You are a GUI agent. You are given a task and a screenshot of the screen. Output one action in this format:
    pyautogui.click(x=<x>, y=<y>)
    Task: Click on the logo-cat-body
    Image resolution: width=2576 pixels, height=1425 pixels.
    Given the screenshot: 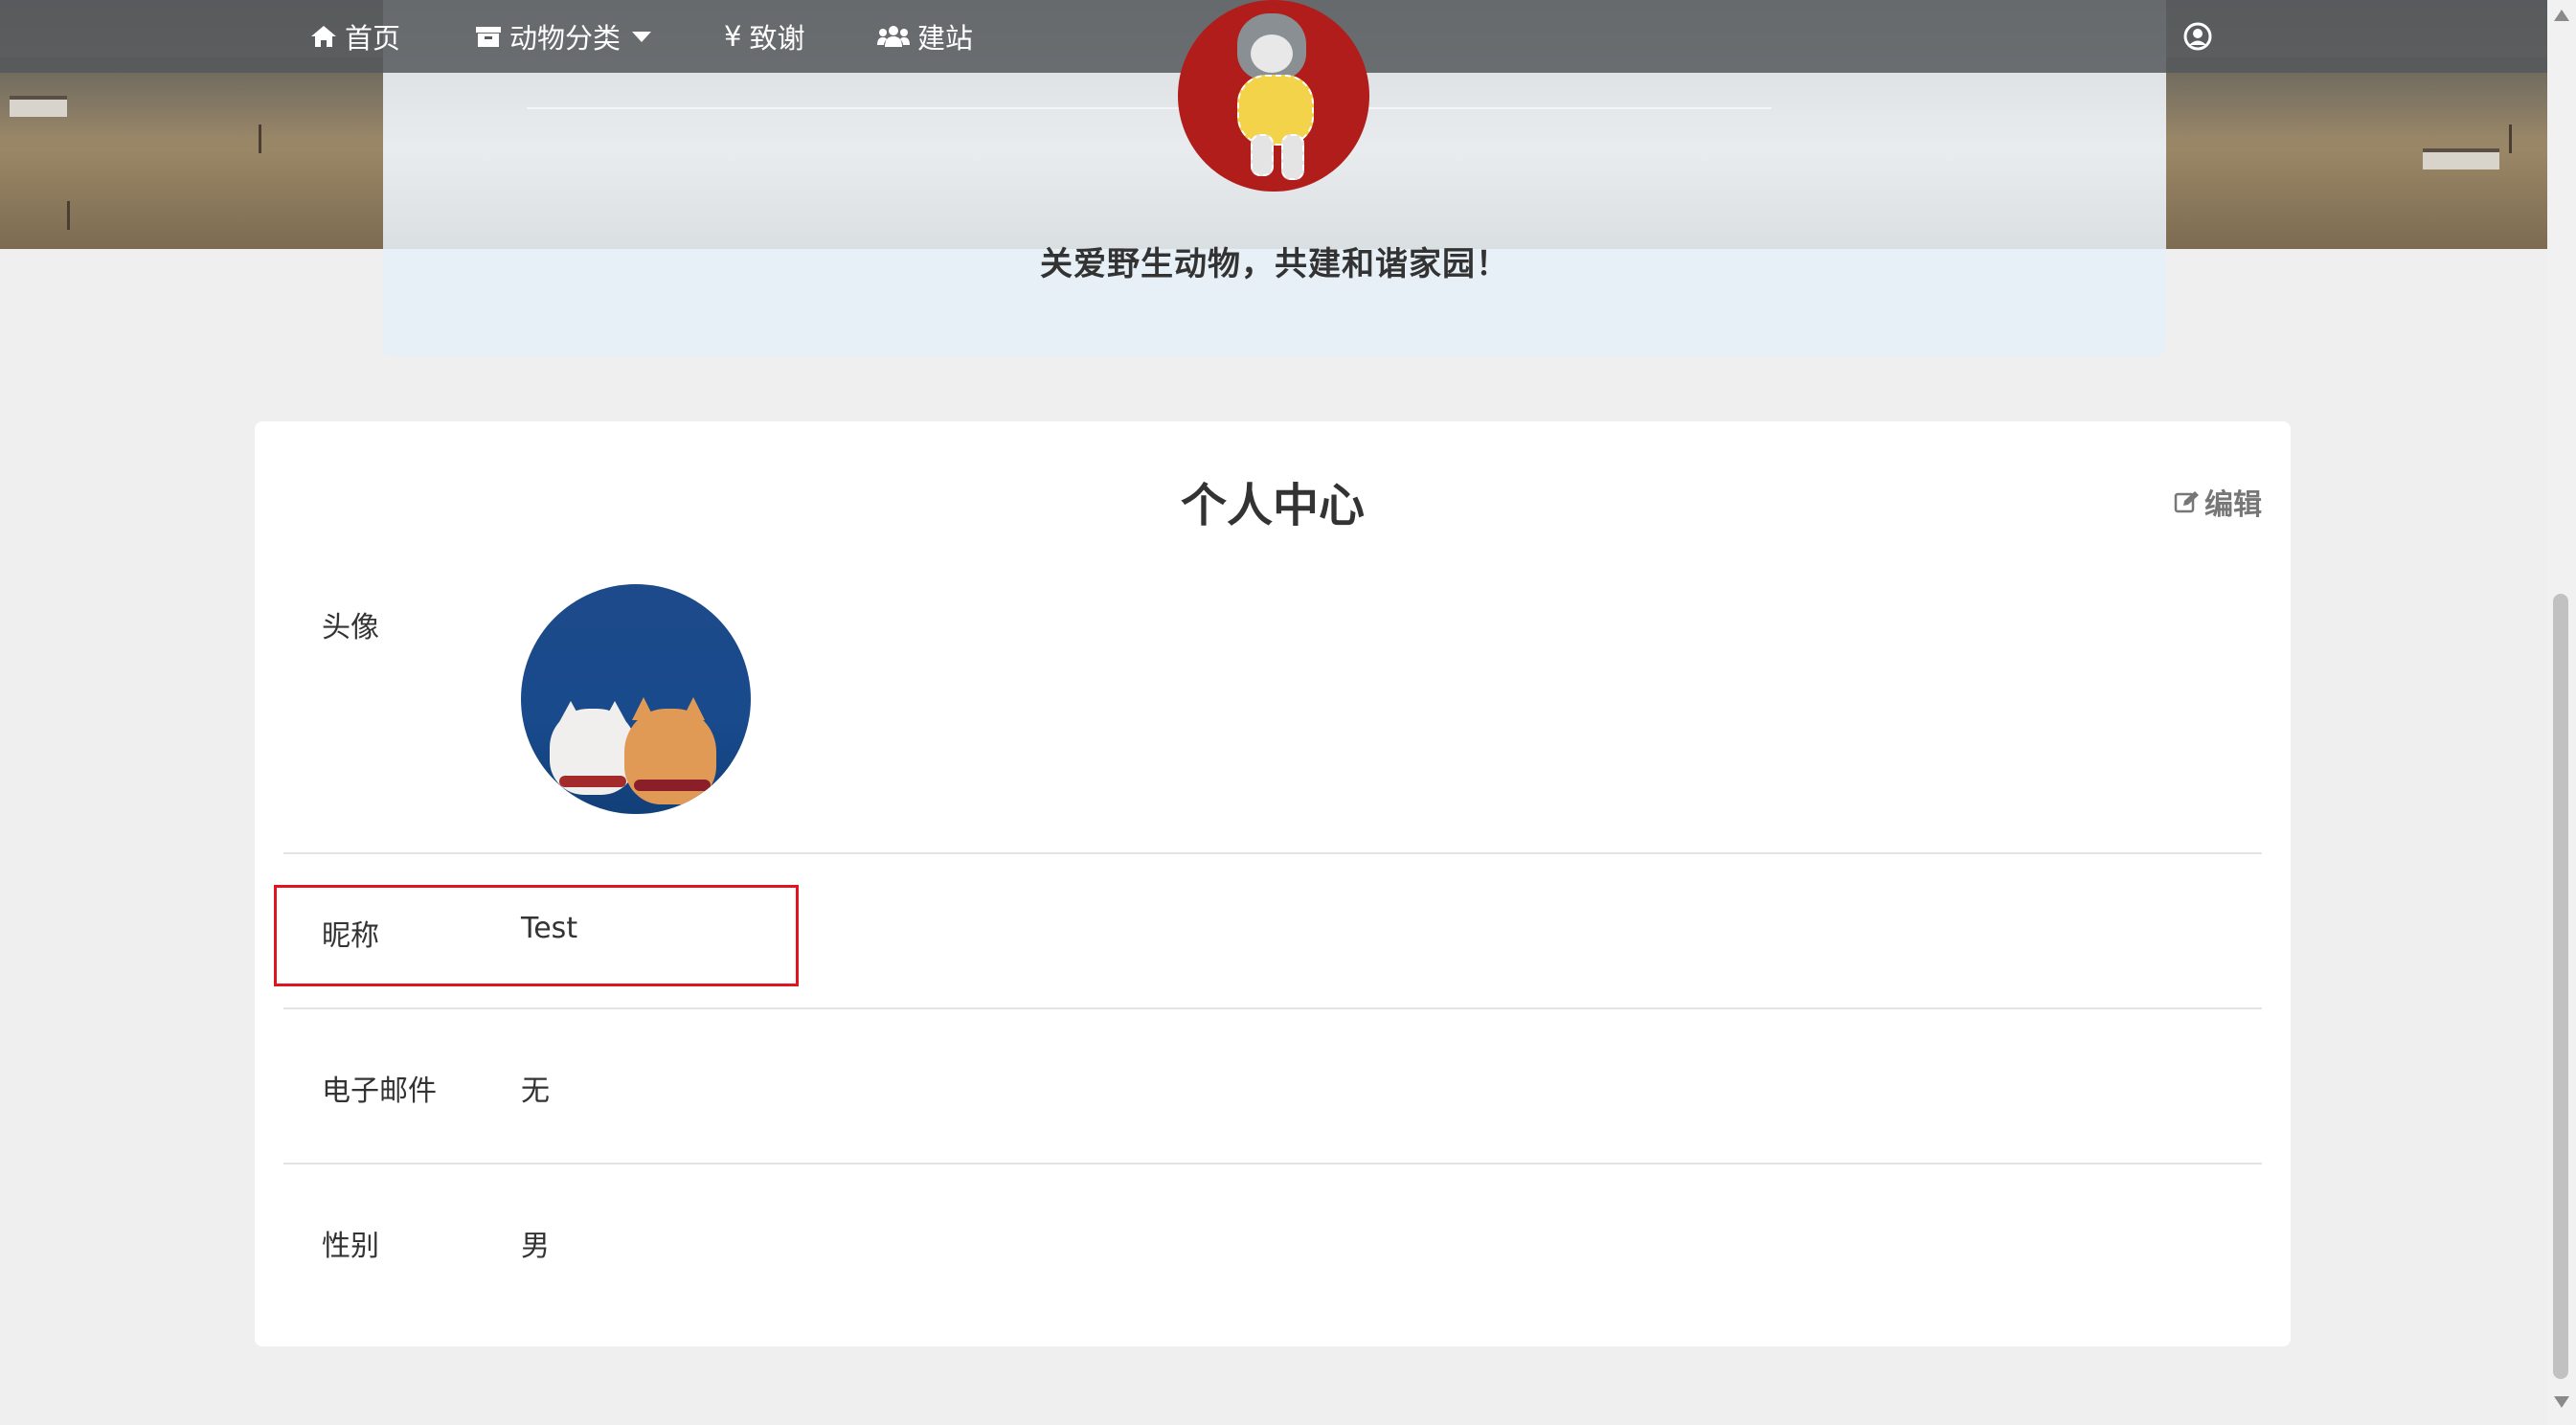 What is the action you would take?
    pyautogui.click(x=1275, y=110)
    